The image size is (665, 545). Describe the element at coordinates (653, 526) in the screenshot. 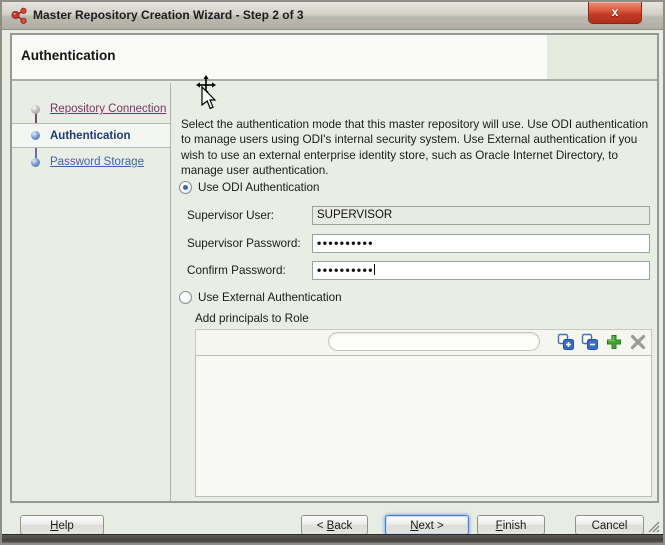

I see `resize-grip` at that location.